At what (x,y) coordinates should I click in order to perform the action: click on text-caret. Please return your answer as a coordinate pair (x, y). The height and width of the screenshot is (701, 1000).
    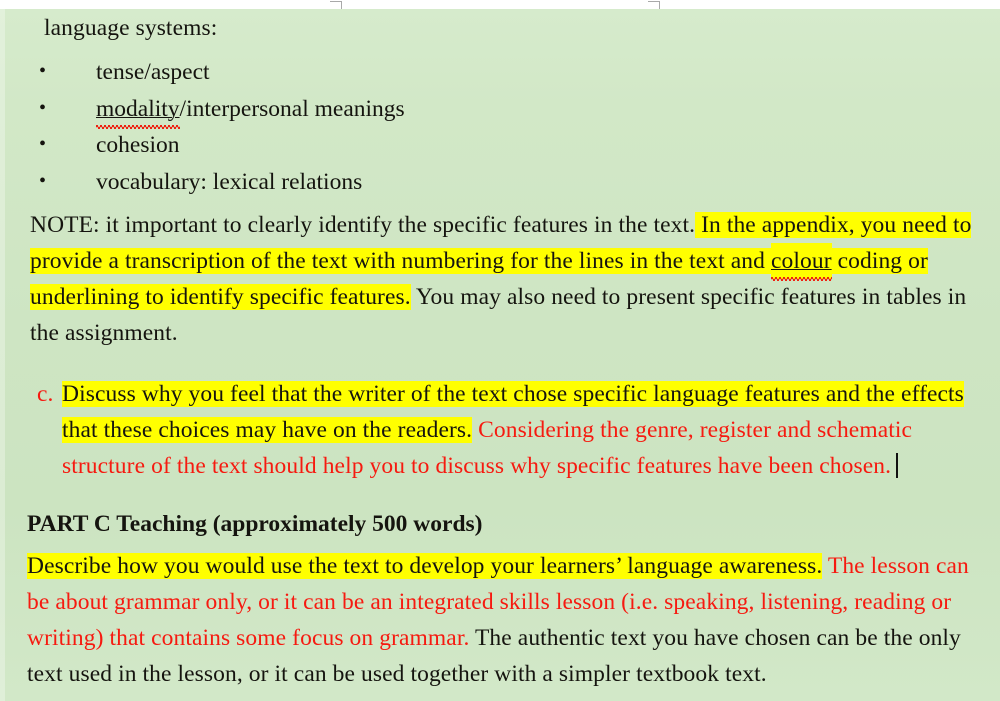
    Looking at the image, I should click on (897, 465).